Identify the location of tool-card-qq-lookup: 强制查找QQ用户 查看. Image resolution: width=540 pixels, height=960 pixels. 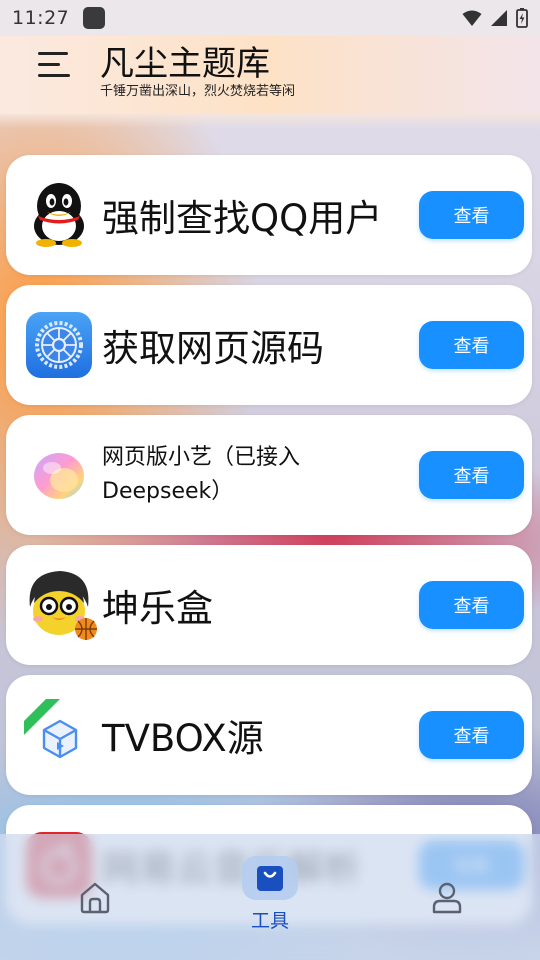
(269, 215).